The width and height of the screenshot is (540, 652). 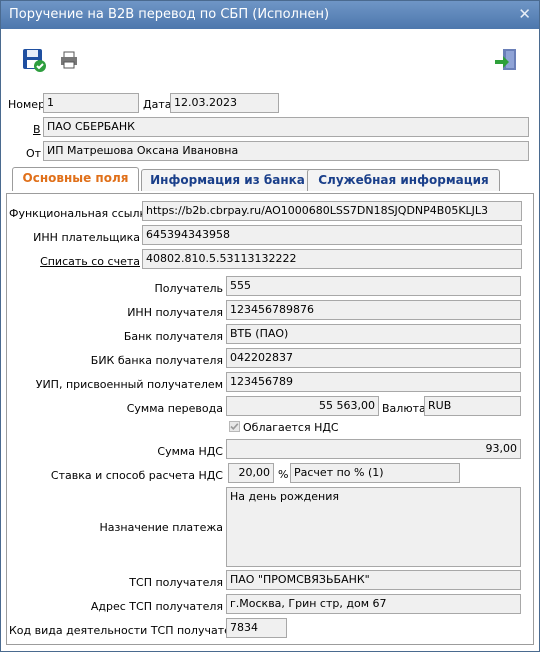 I want to click on func-link-label: Функциональная ссылка, so click(x=81, y=213).